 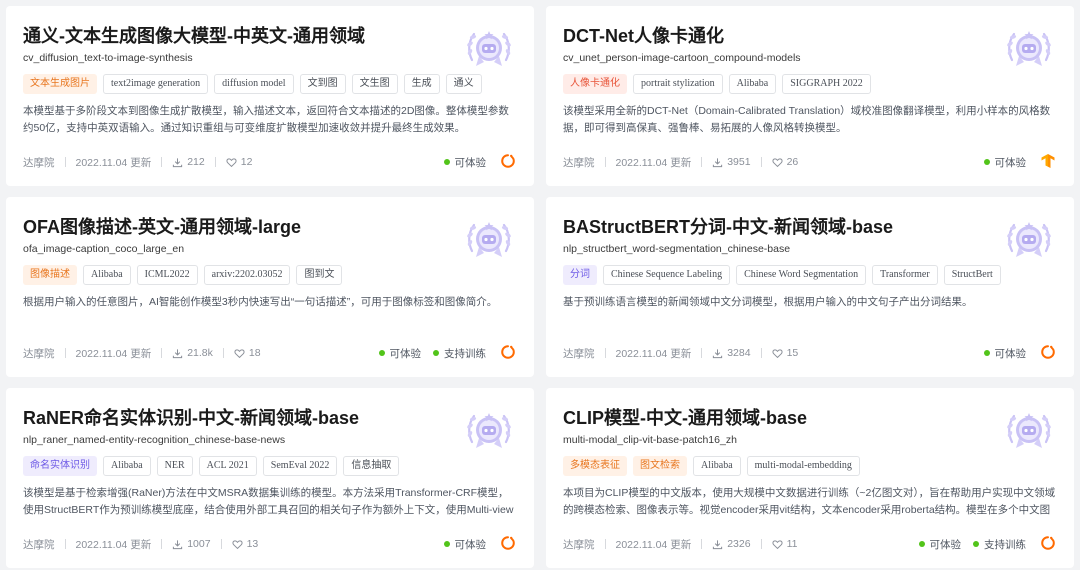 I want to click on model-description: 基于预训练语言模型的新闻领域中文分词模型，根据用户输入的中文句子产出分词结果。, so click(x=768, y=302).